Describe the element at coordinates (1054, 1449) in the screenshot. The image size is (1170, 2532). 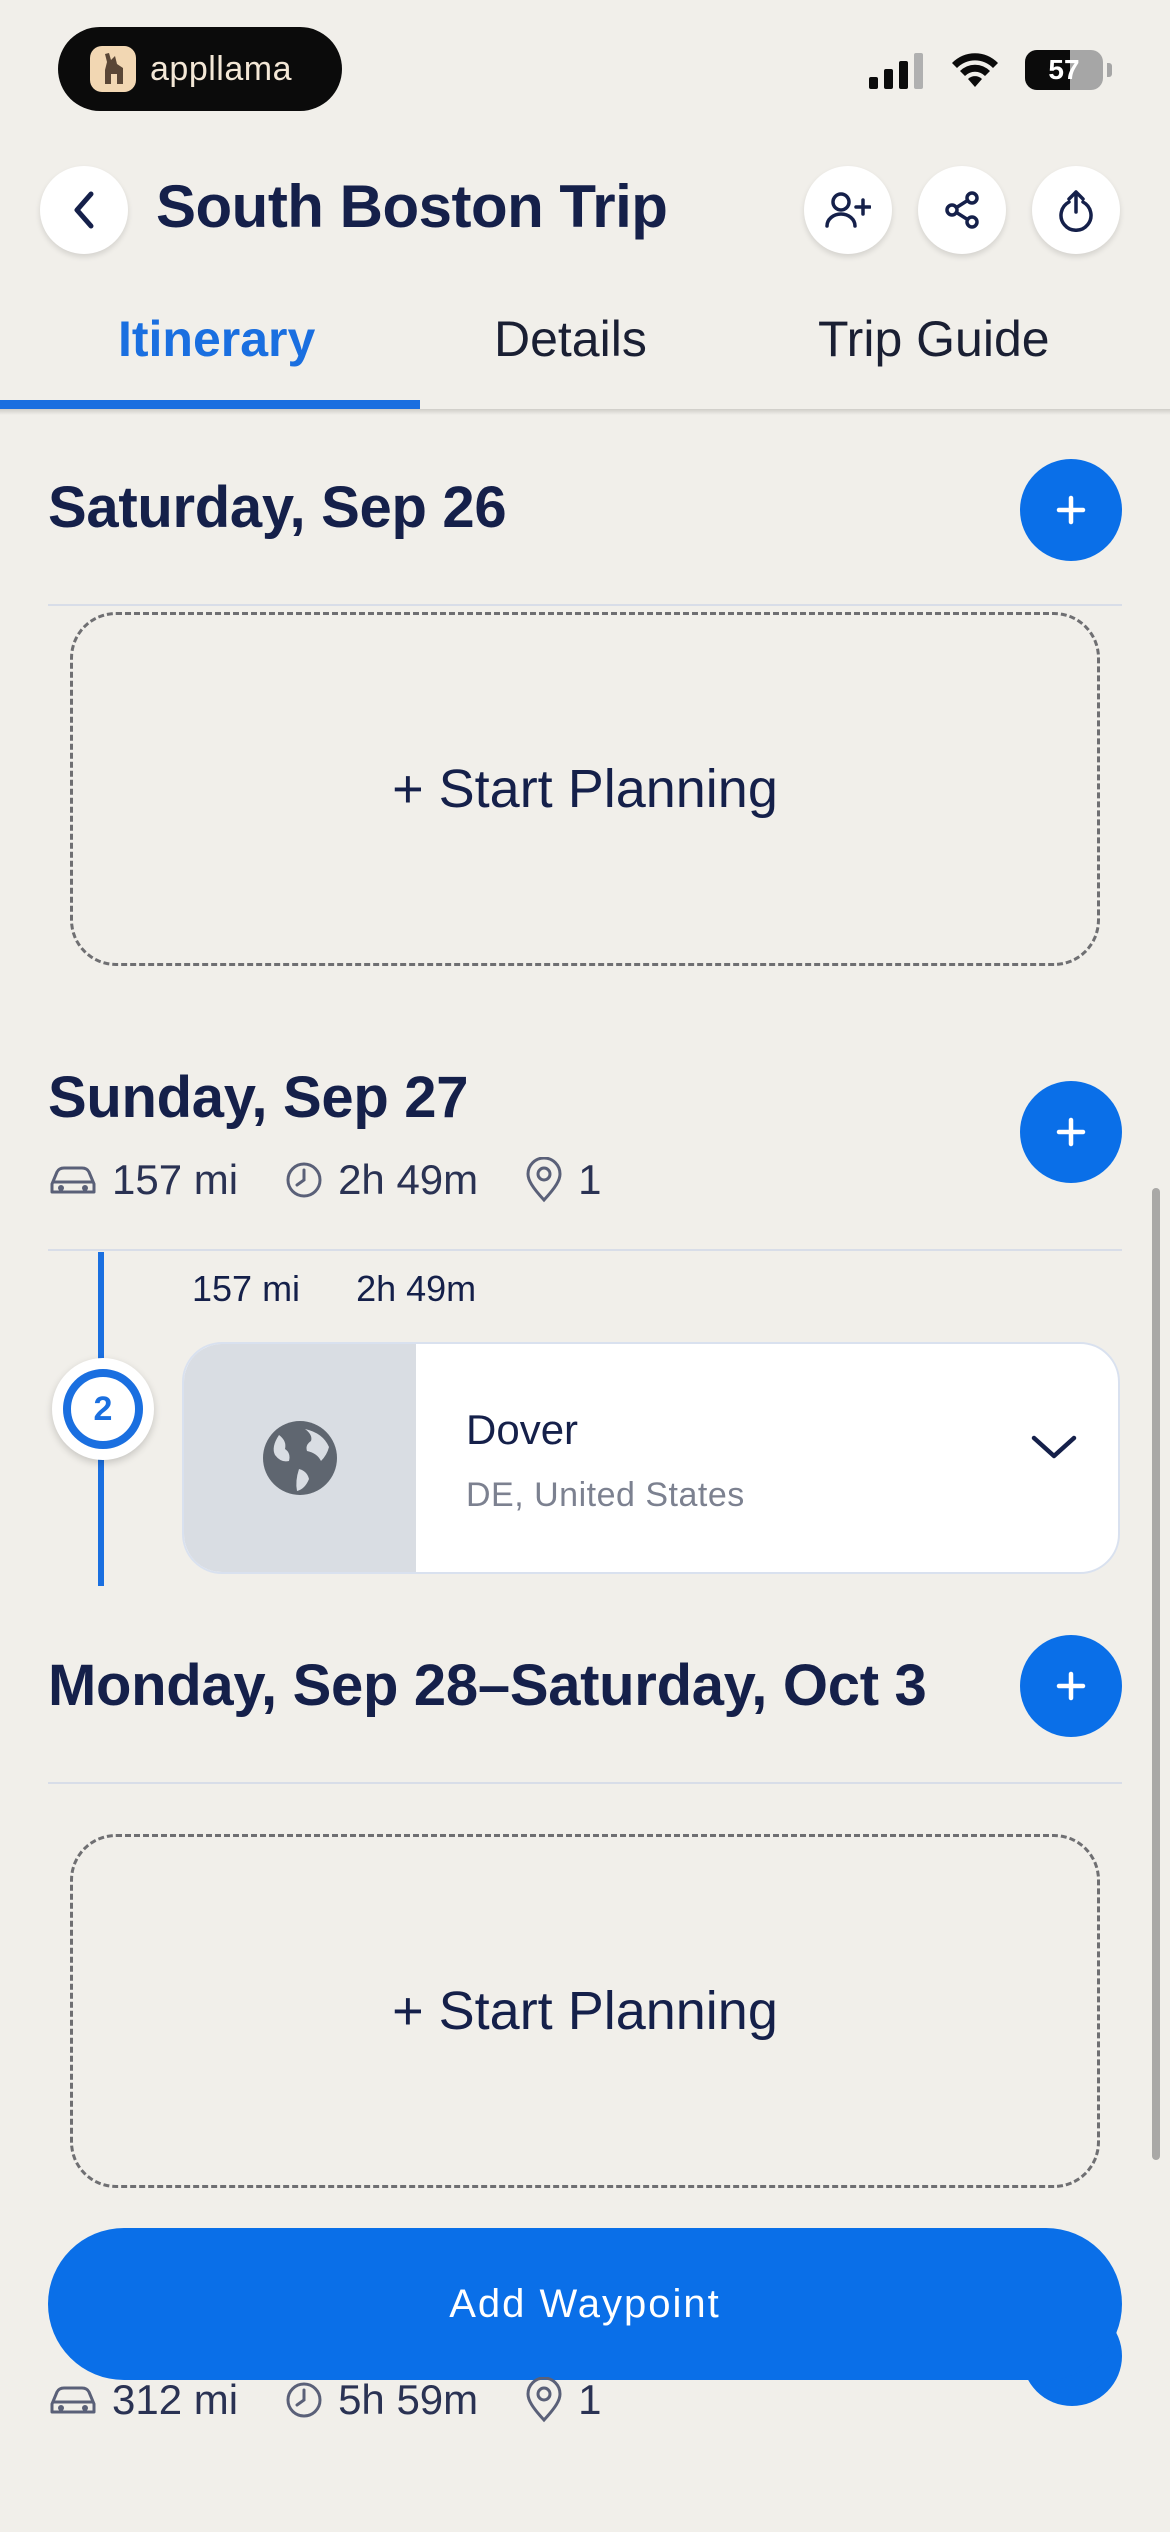
I see `chevron-down-icon` at that location.